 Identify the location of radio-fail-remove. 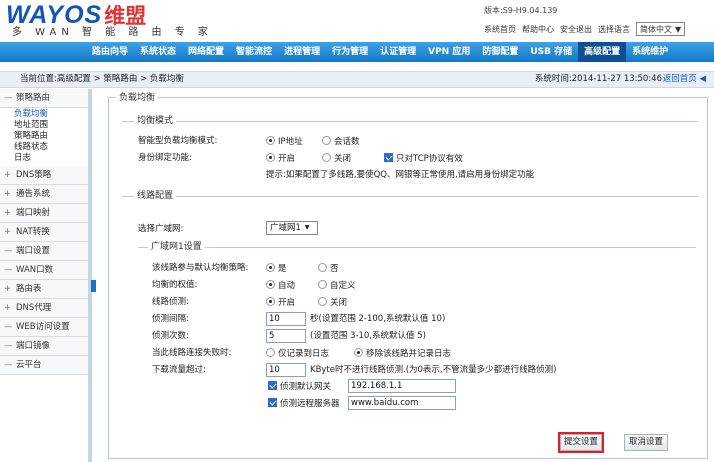
(358, 352).